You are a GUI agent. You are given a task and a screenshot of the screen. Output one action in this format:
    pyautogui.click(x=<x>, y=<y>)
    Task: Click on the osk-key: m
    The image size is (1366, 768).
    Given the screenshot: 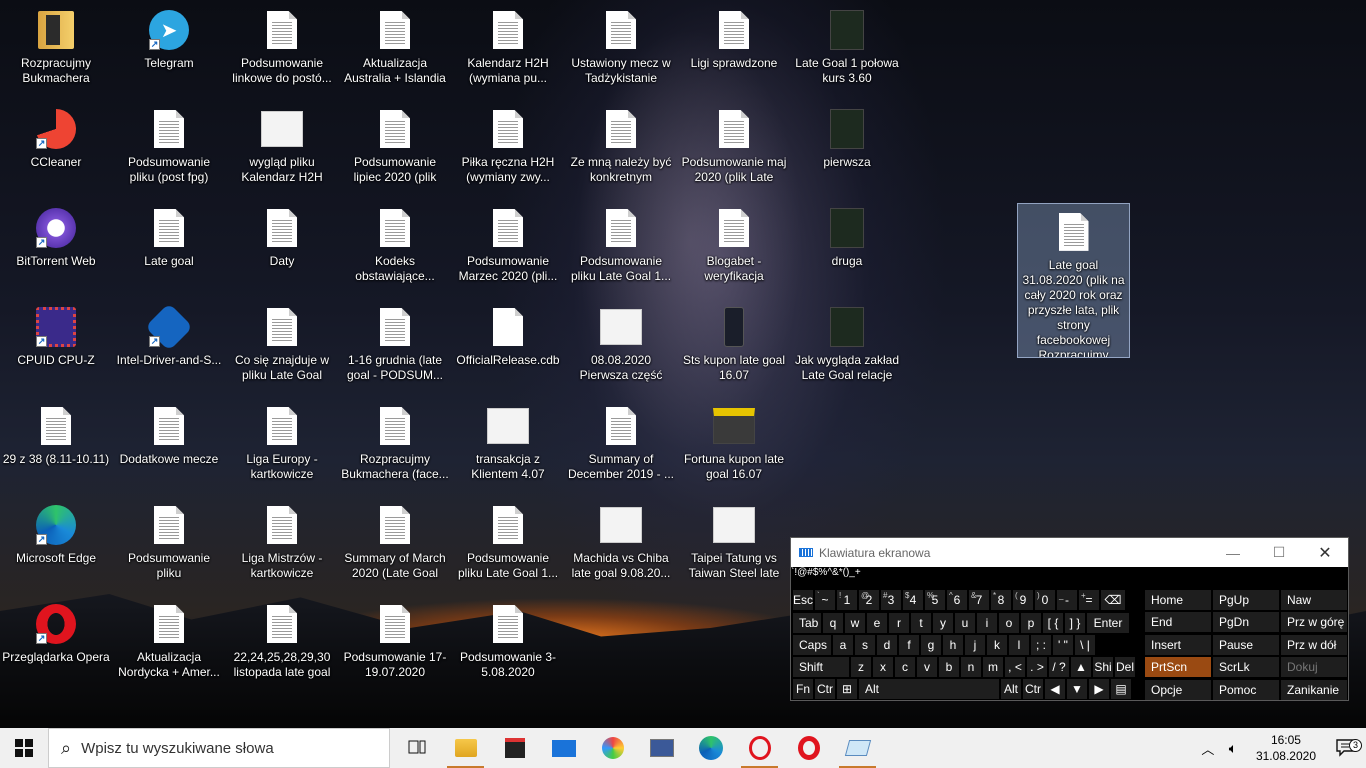 What is the action you would take?
    pyautogui.click(x=993, y=667)
    